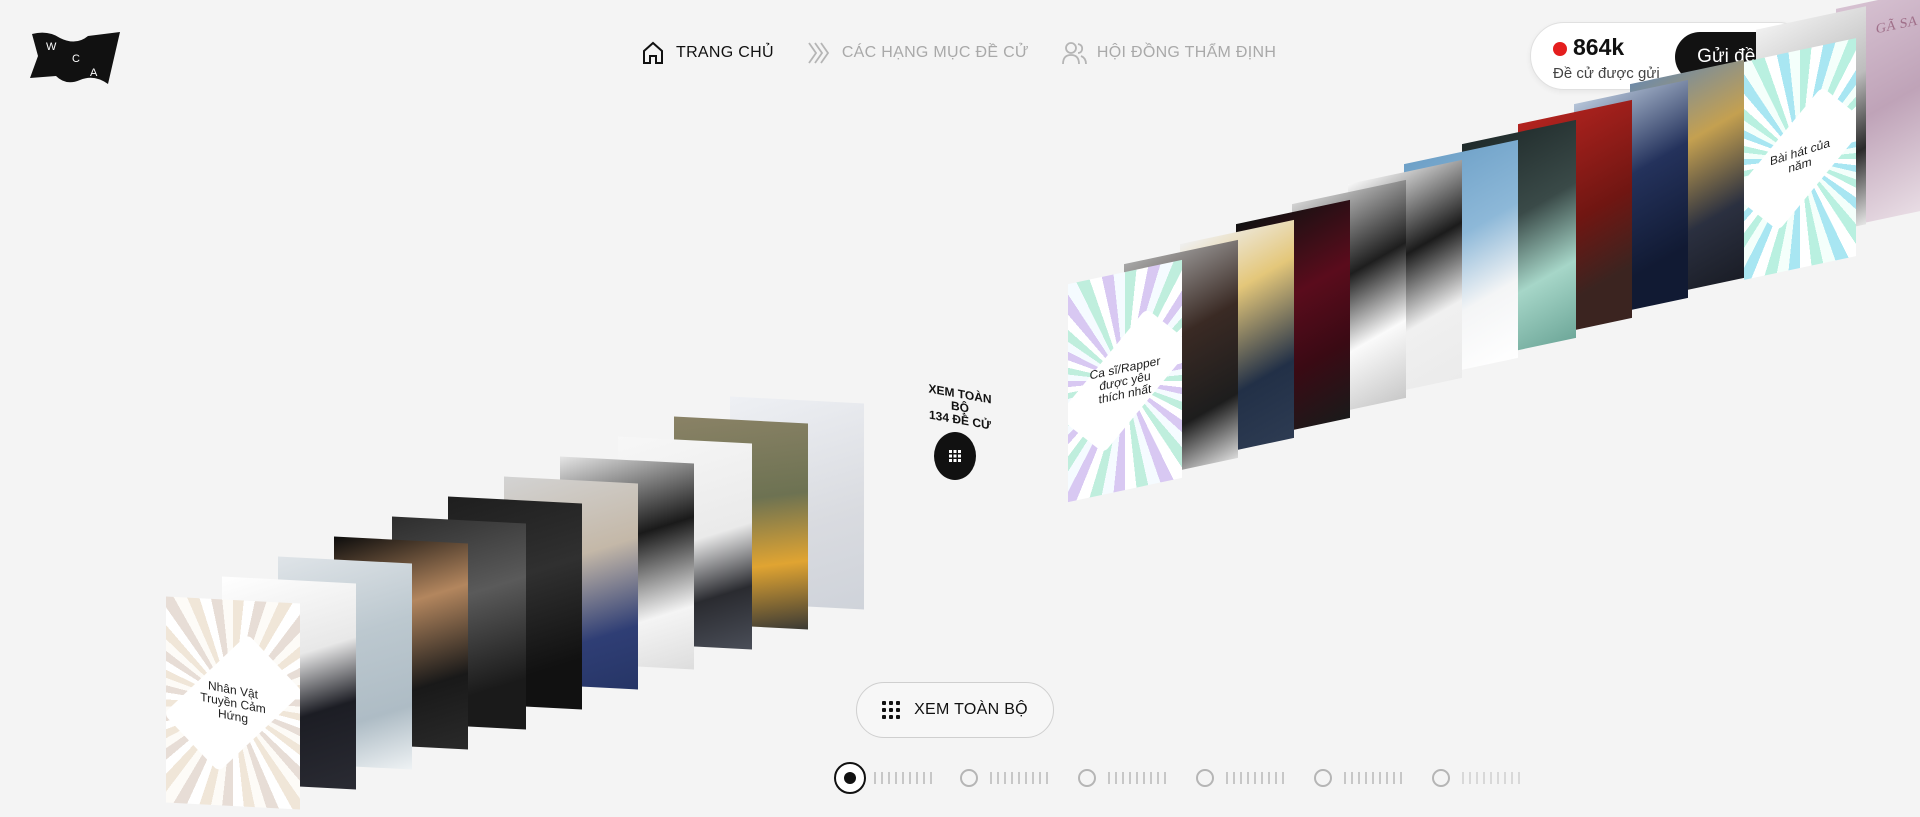 This screenshot has height=817, width=1920. I want to click on category-tile: Bài hát của năm, so click(1800, 159).